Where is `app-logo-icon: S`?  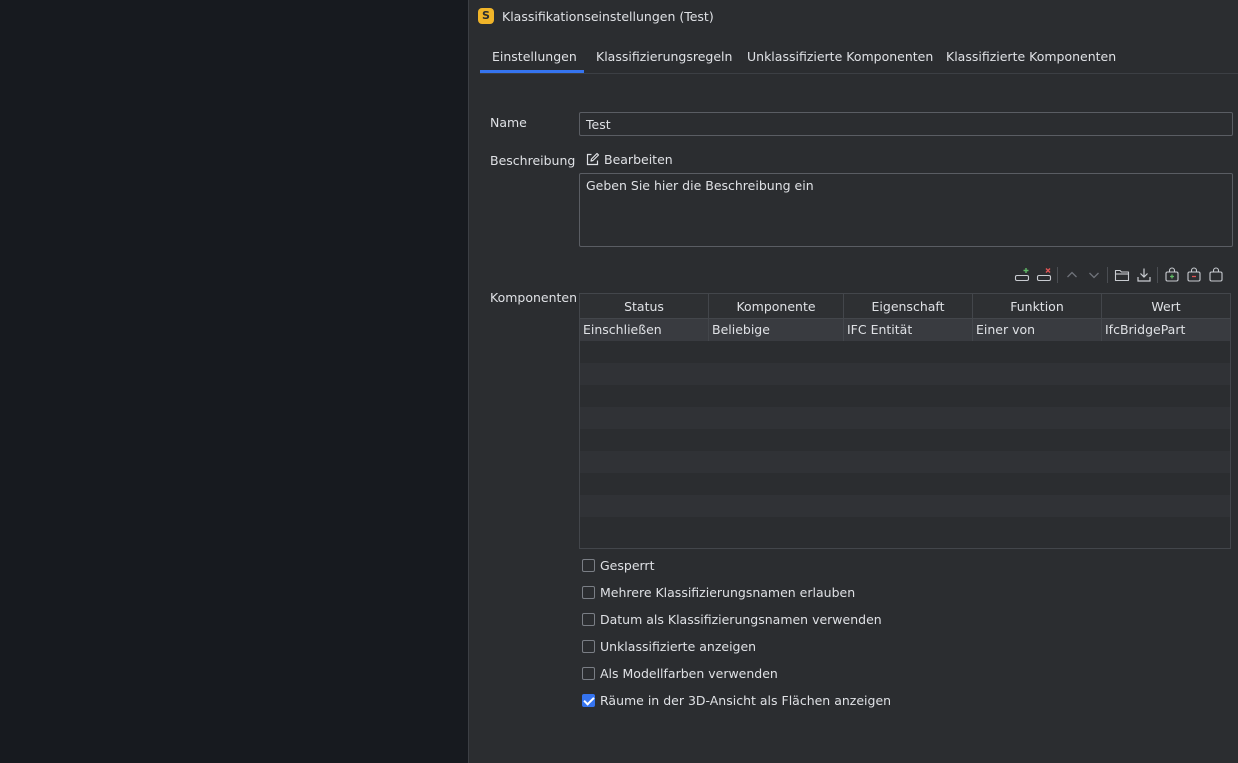
app-logo-icon: S is located at coordinates (486, 16).